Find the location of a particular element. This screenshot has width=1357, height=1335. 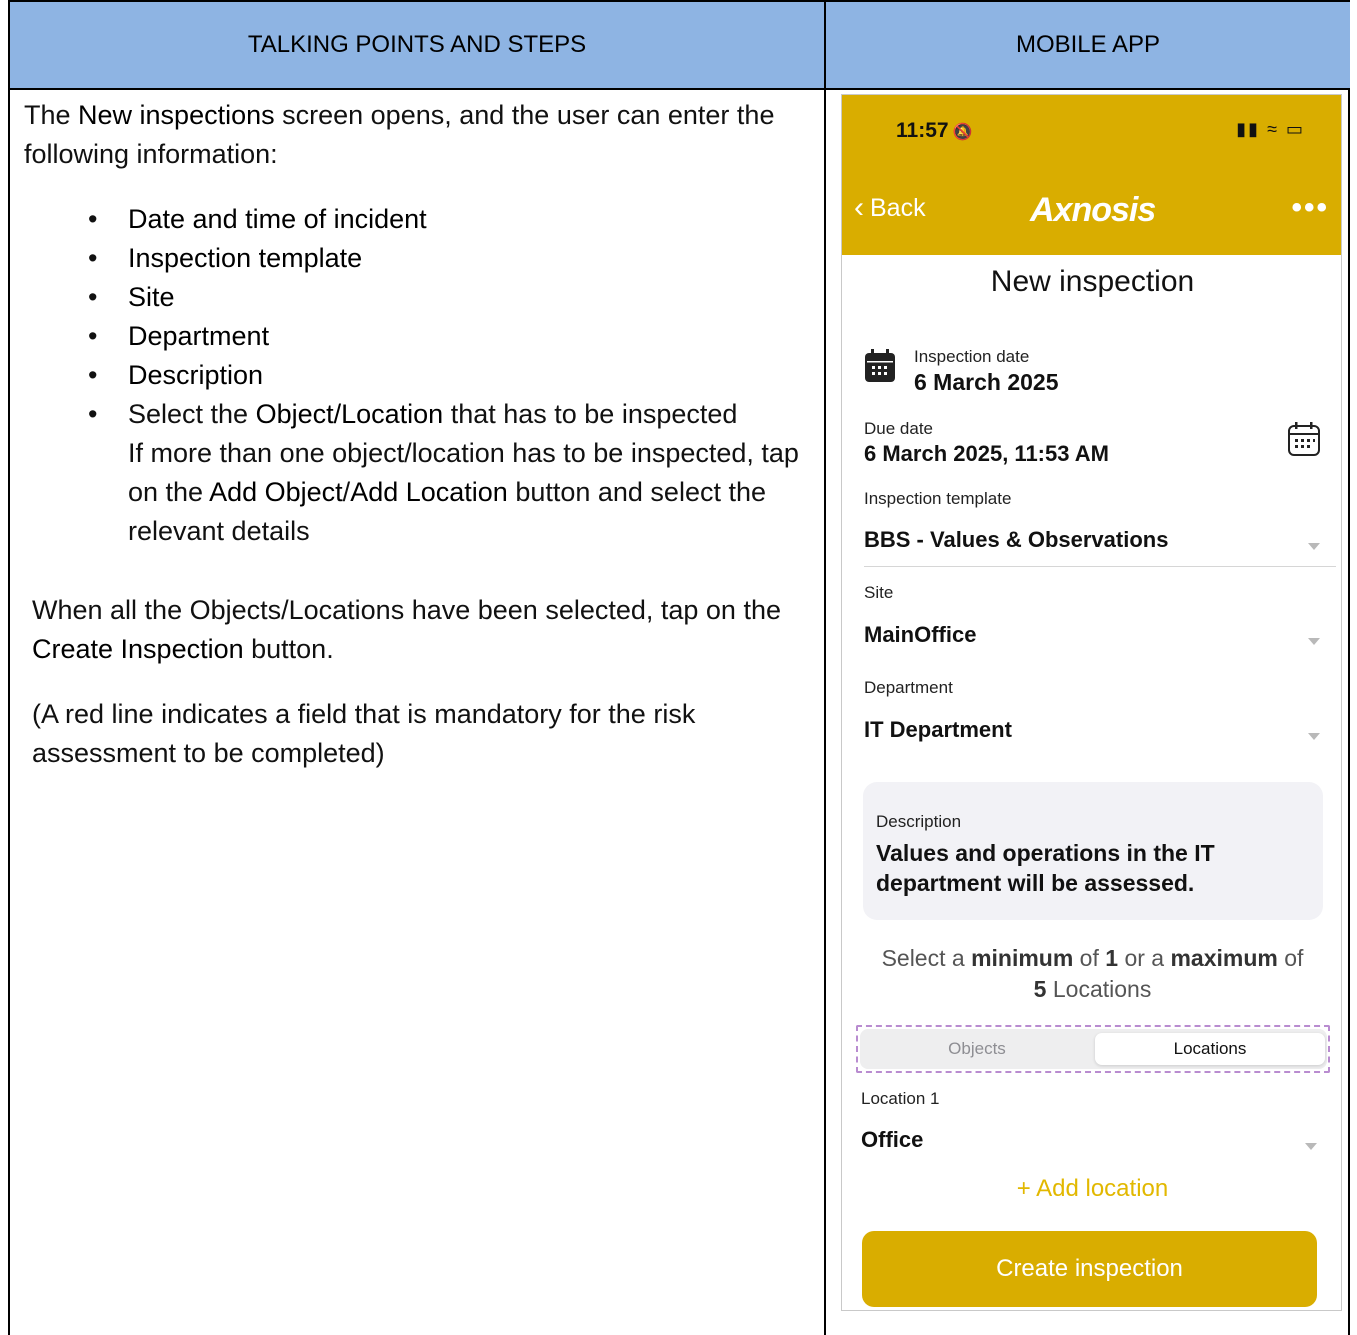

bullet-template: Inspection template is located at coordinates (245, 258).